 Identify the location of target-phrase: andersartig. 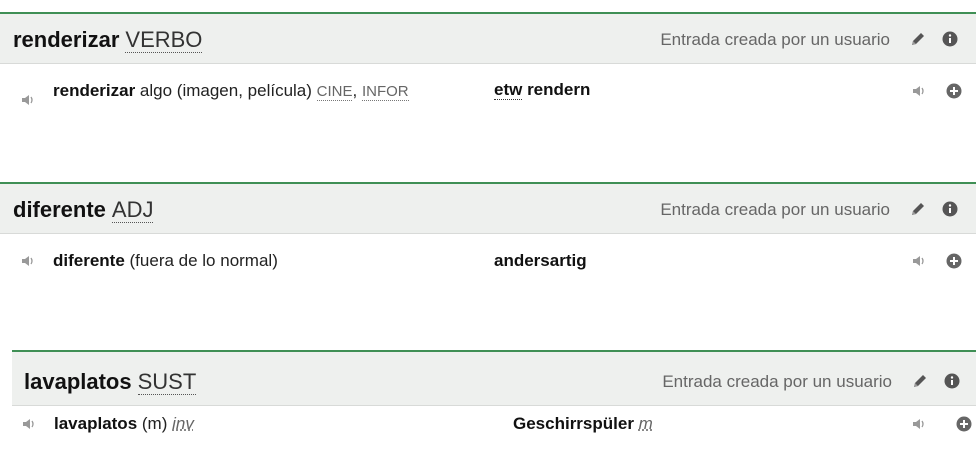
(540, 260).